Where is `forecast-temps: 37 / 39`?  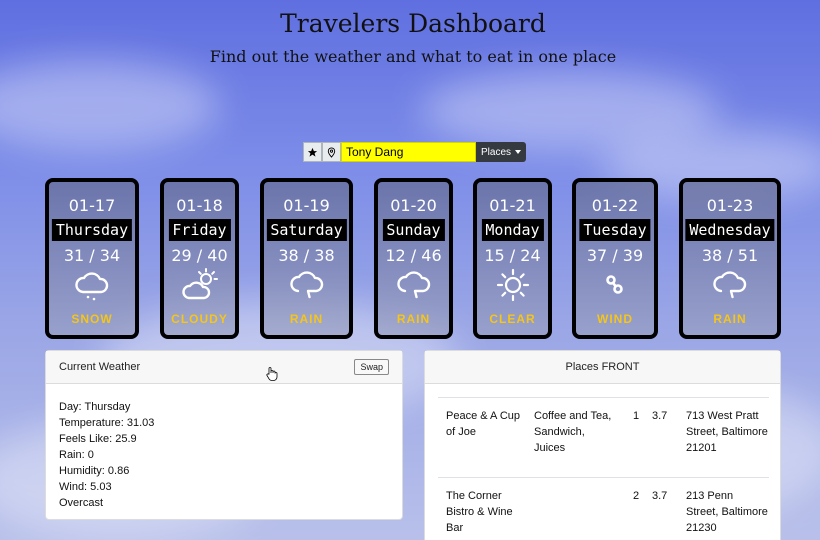
forecast-temps: 37 / 39 is located at coordinates (615, 255).